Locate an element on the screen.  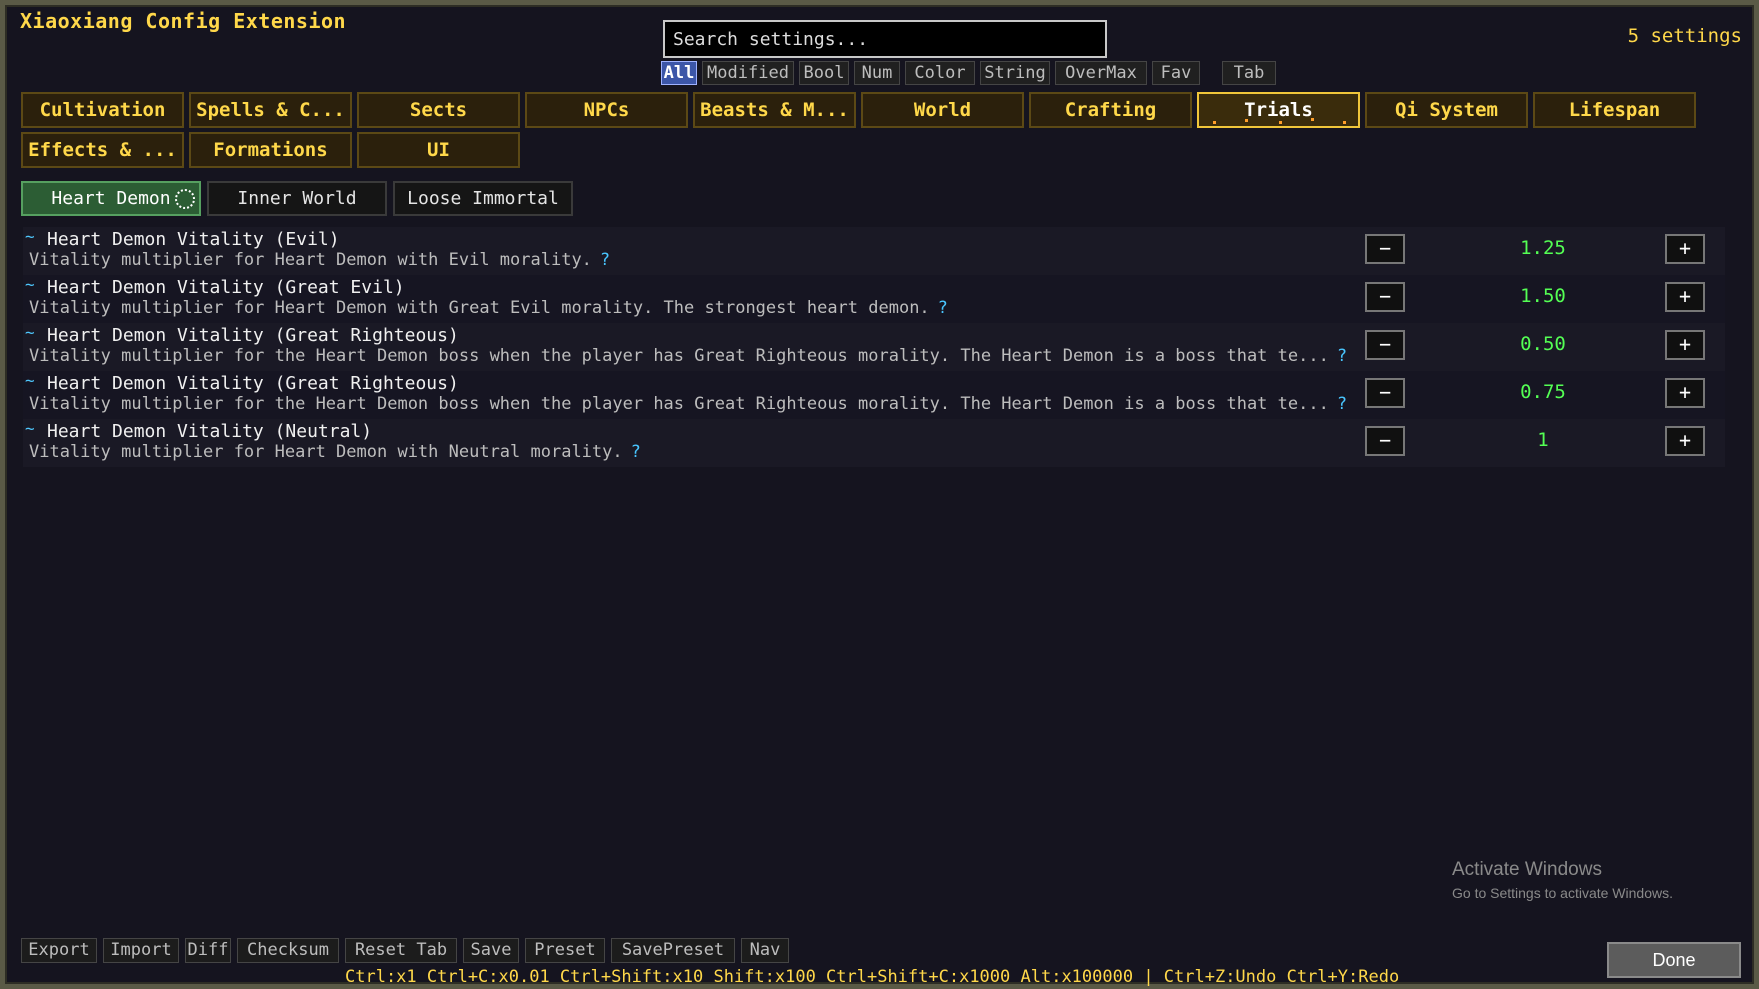
subtab-loose-immortal: Loose Immortal is located at coordinates (483, 198).